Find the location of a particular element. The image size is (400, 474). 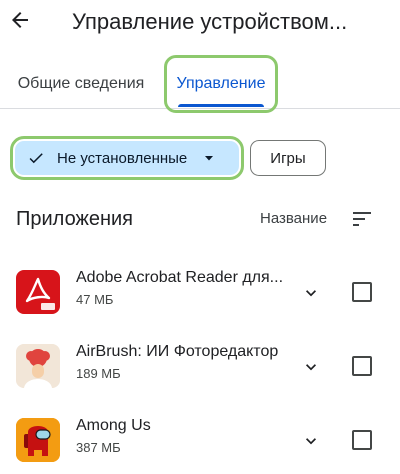

dropdown-arrow-icon is located at coordinates (209, 158).